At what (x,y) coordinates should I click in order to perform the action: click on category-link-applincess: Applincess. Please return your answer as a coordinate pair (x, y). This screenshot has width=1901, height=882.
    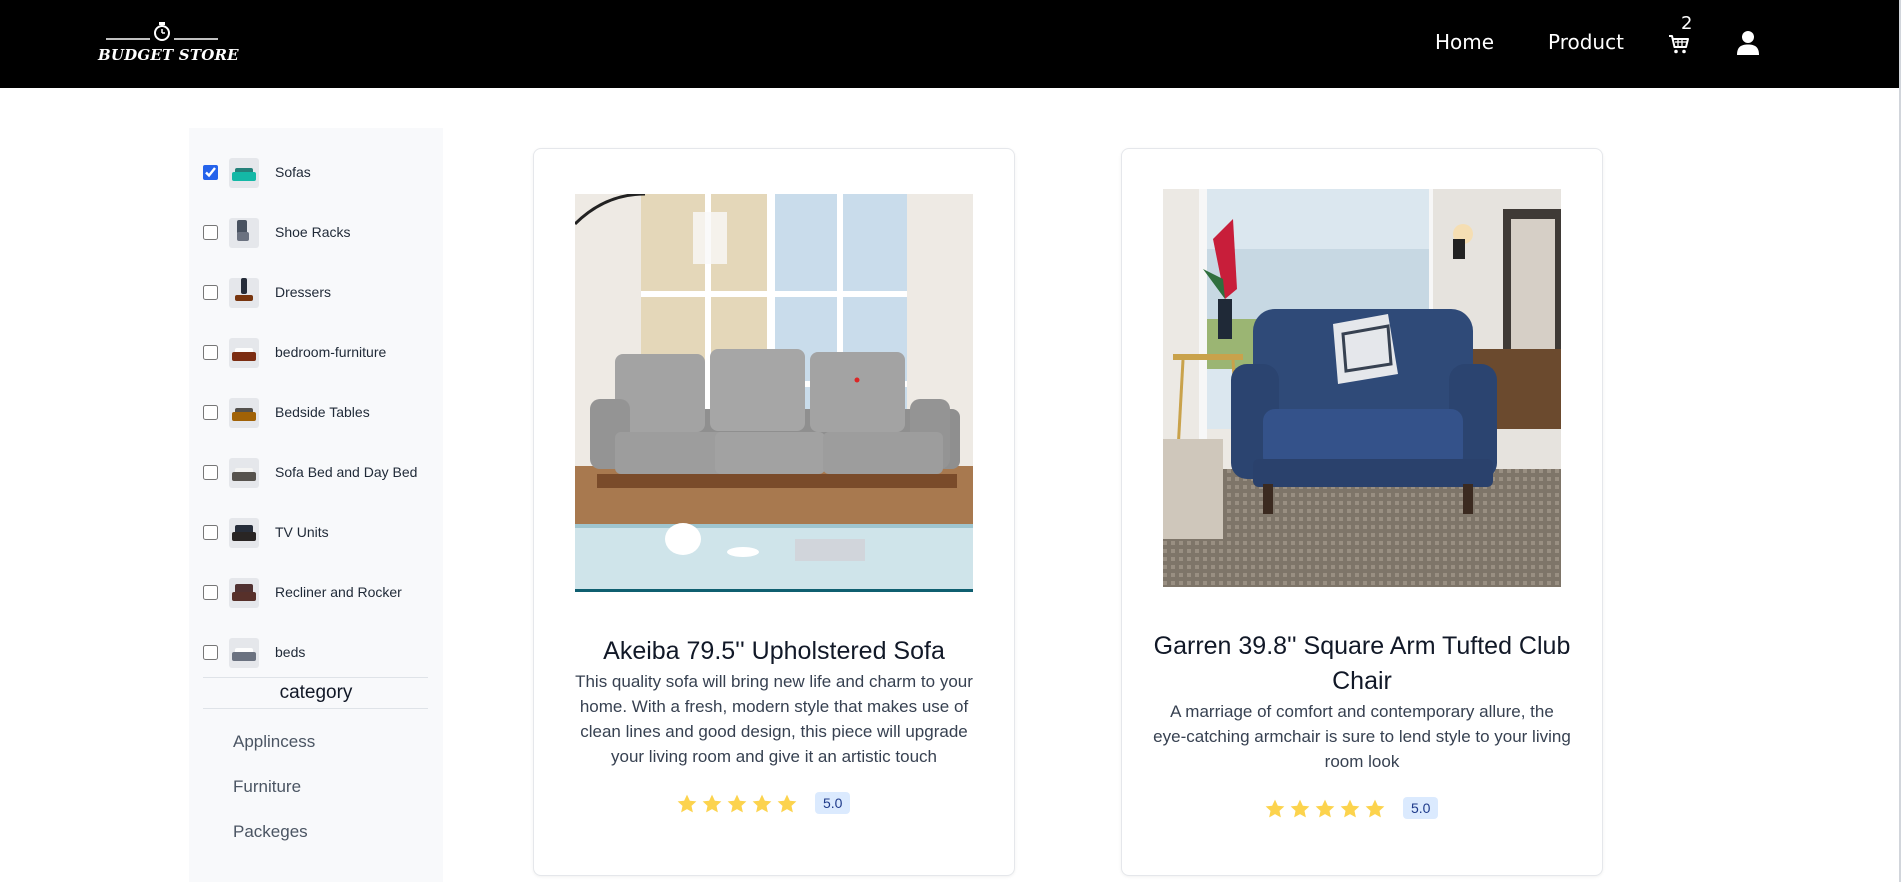
    Looking at the image, I should click on (274, 742).